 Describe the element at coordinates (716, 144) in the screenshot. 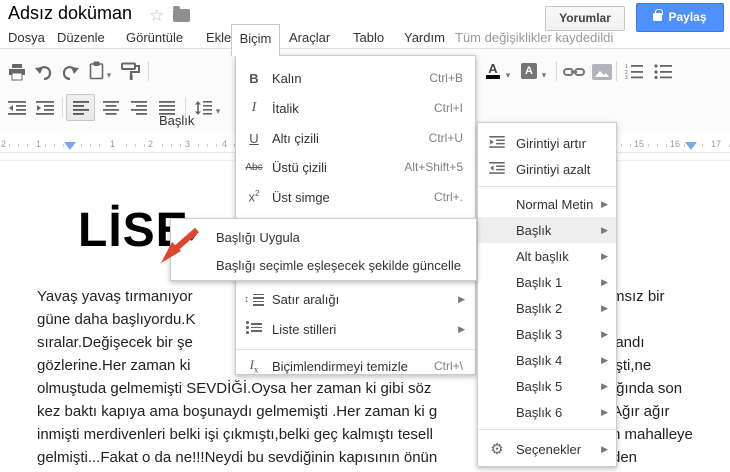

I see `ruler-mark: 17` at that location.